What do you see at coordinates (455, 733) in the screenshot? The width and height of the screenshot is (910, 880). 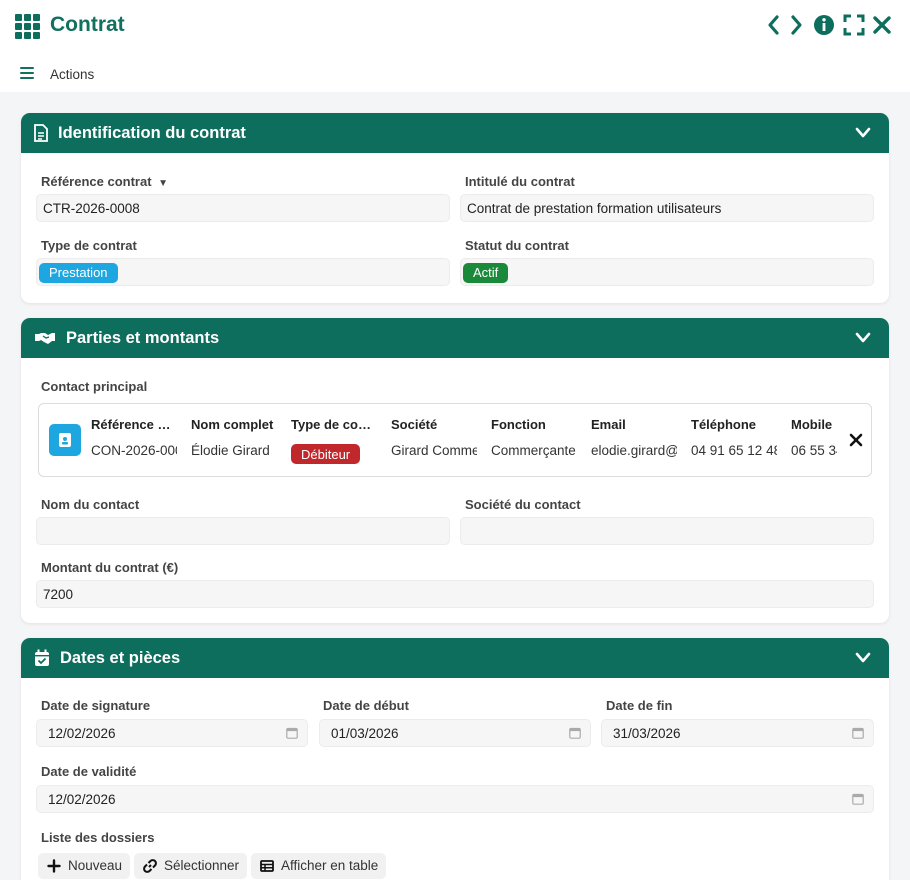 I see `date-debut-input: 01/03/2026` at bounding box center [455, 733].